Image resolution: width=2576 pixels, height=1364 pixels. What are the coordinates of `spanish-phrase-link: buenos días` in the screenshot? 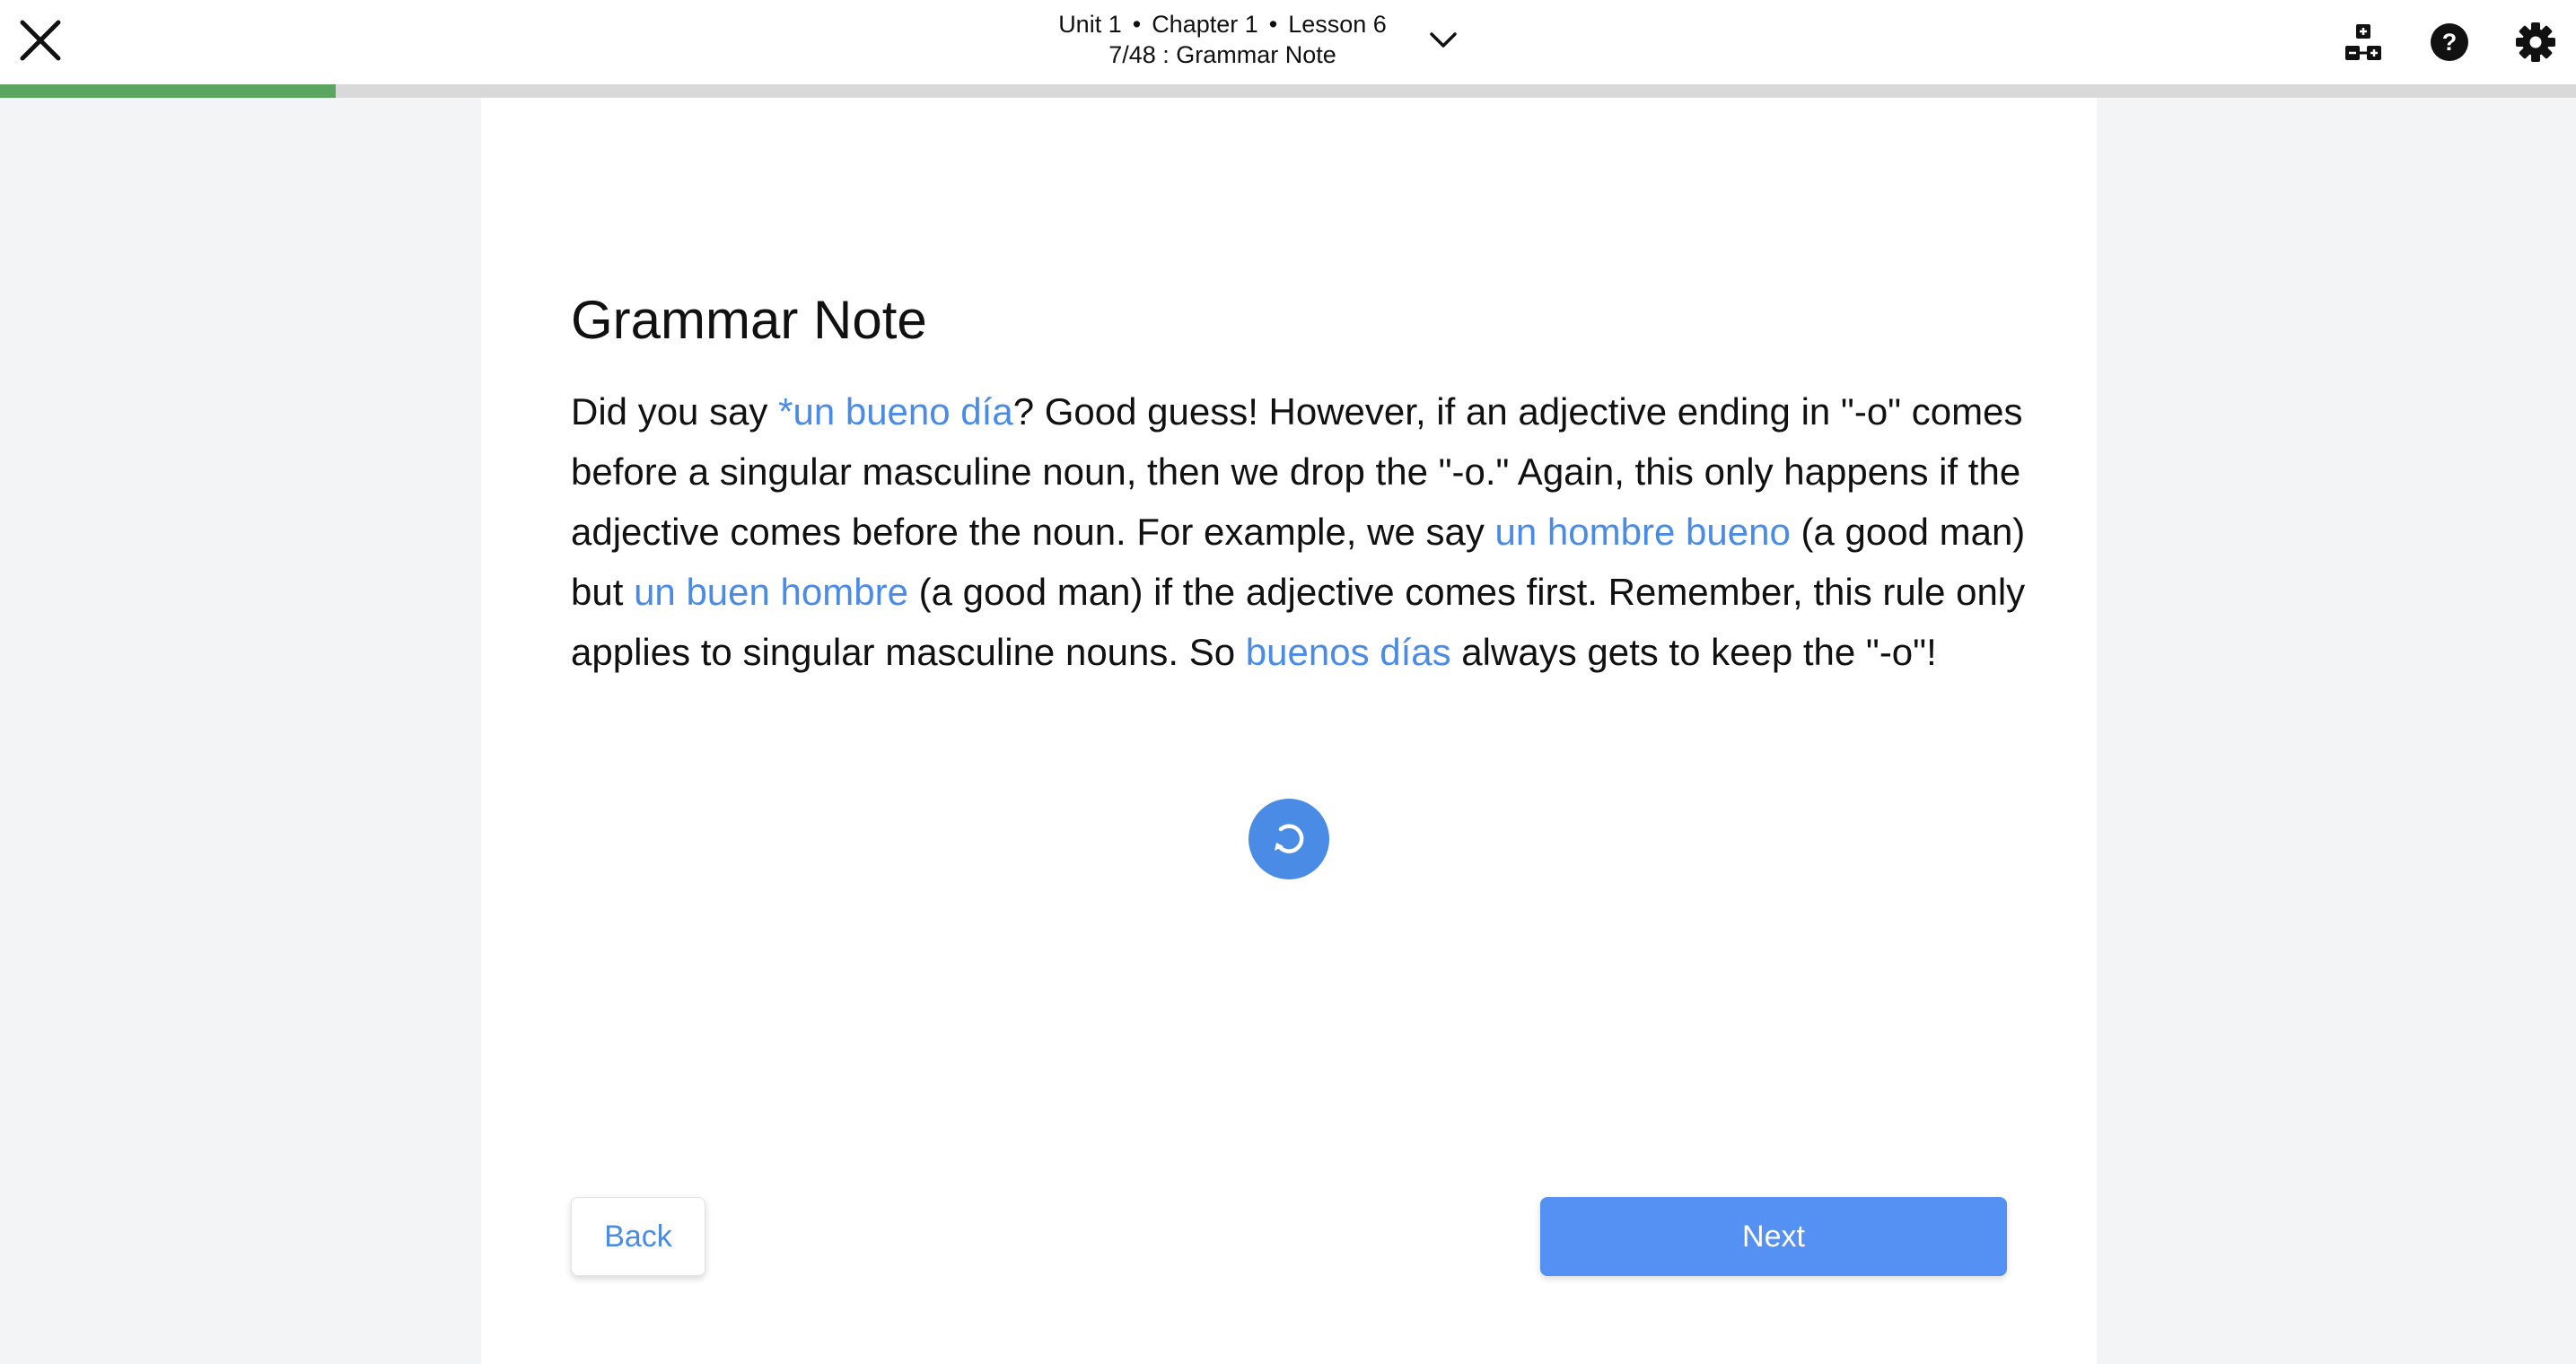 It's located at (1348, 652).